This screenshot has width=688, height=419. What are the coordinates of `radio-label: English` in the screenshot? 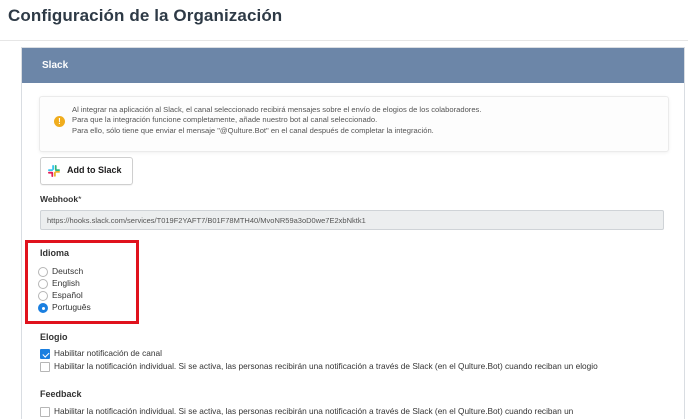 It's located at (66, 283).